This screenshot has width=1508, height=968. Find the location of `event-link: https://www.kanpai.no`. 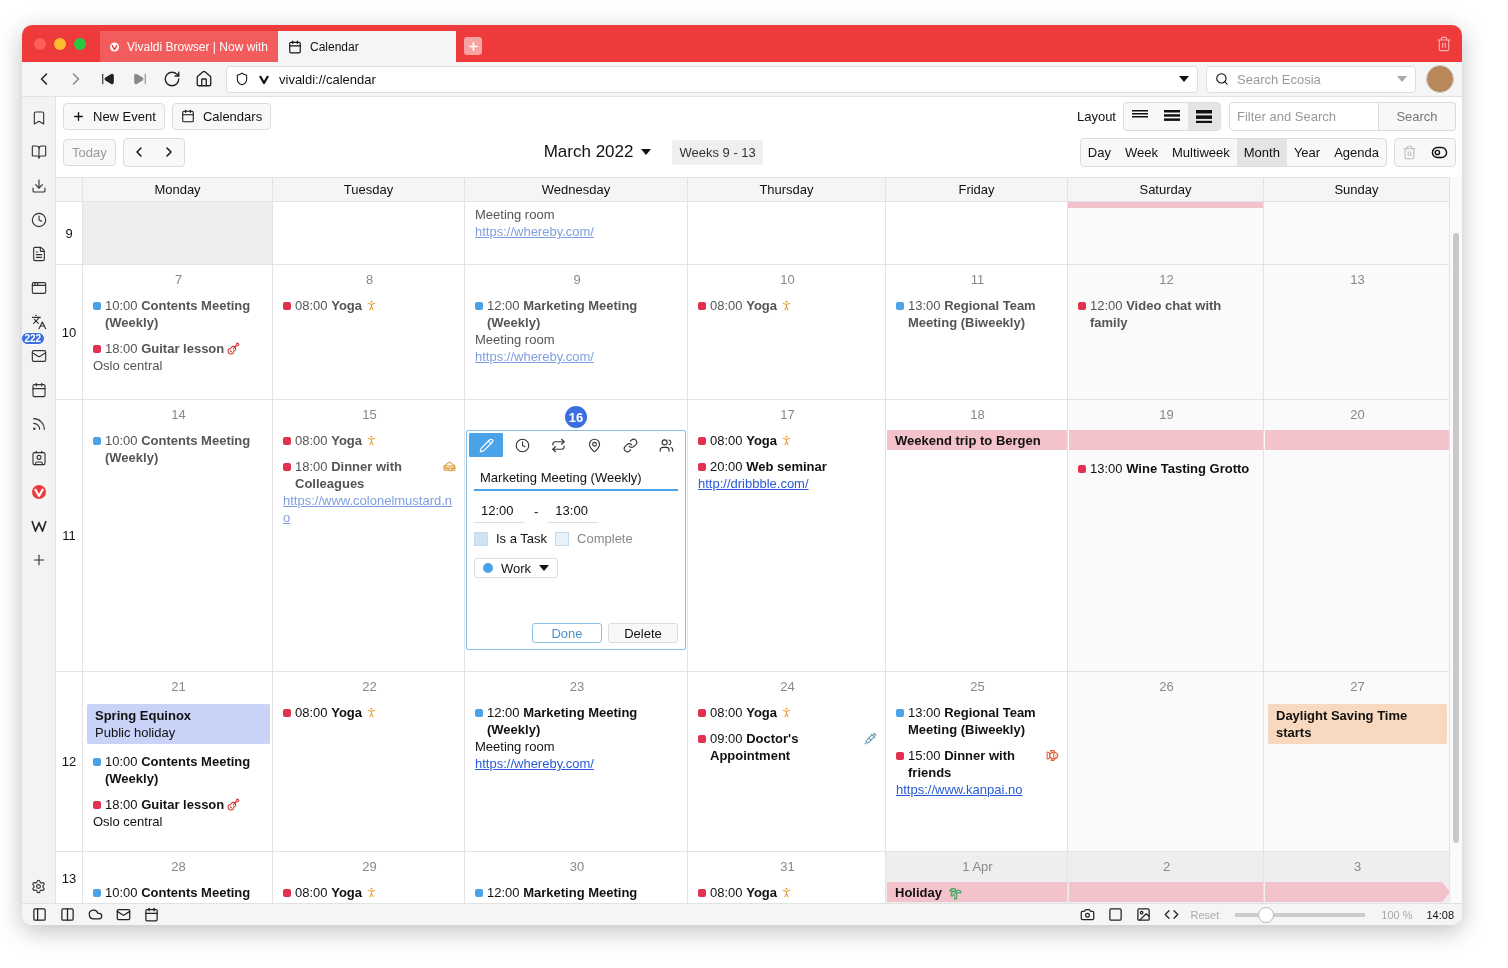

event-link: https://www.kanpai.no is located at coordinates (977, 789).